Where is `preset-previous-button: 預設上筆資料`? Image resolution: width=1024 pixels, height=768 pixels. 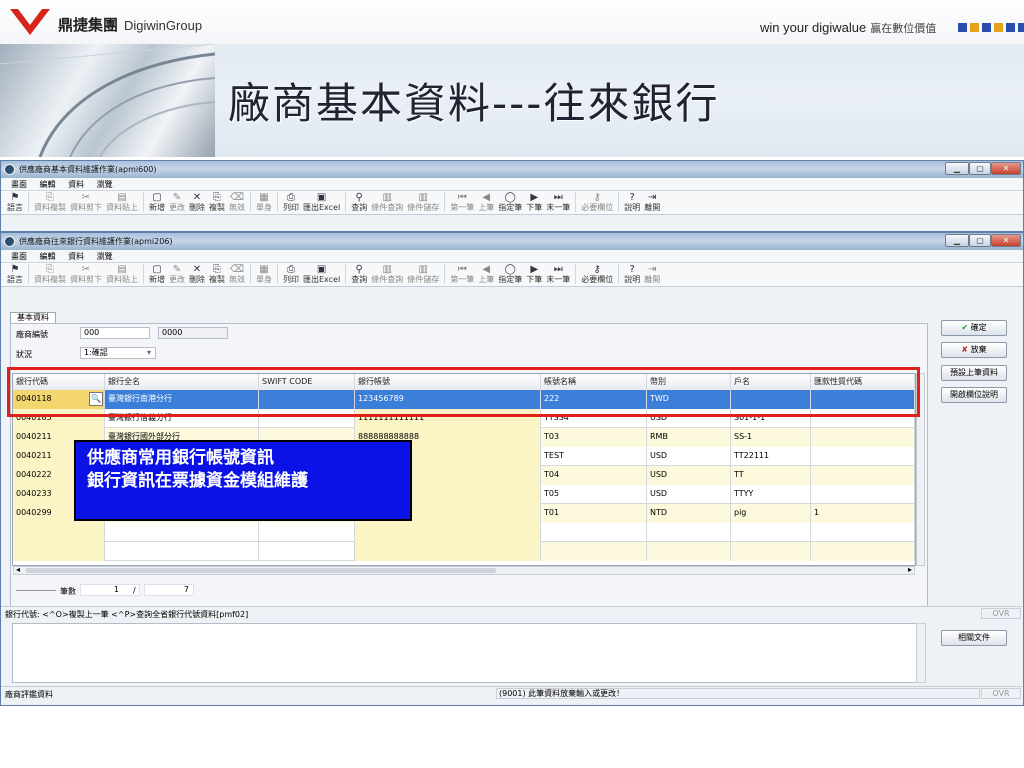
preset-previous-button: 預設上筆資料 is located at coordinates (974, 373).